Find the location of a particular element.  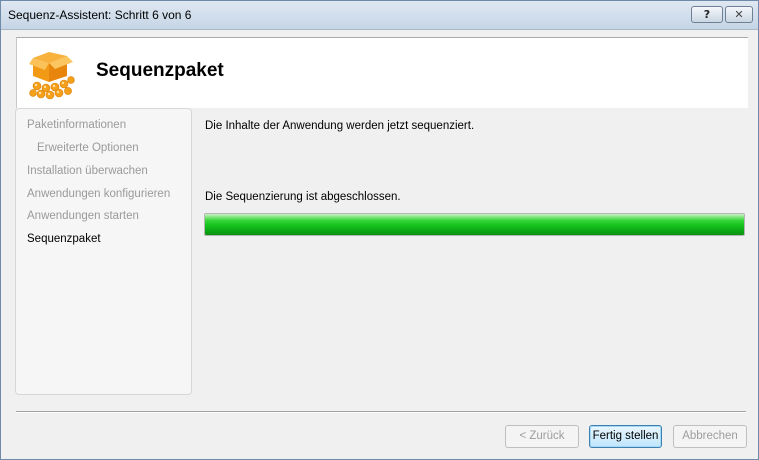

progress-bar is located at coordinates (474, 224).